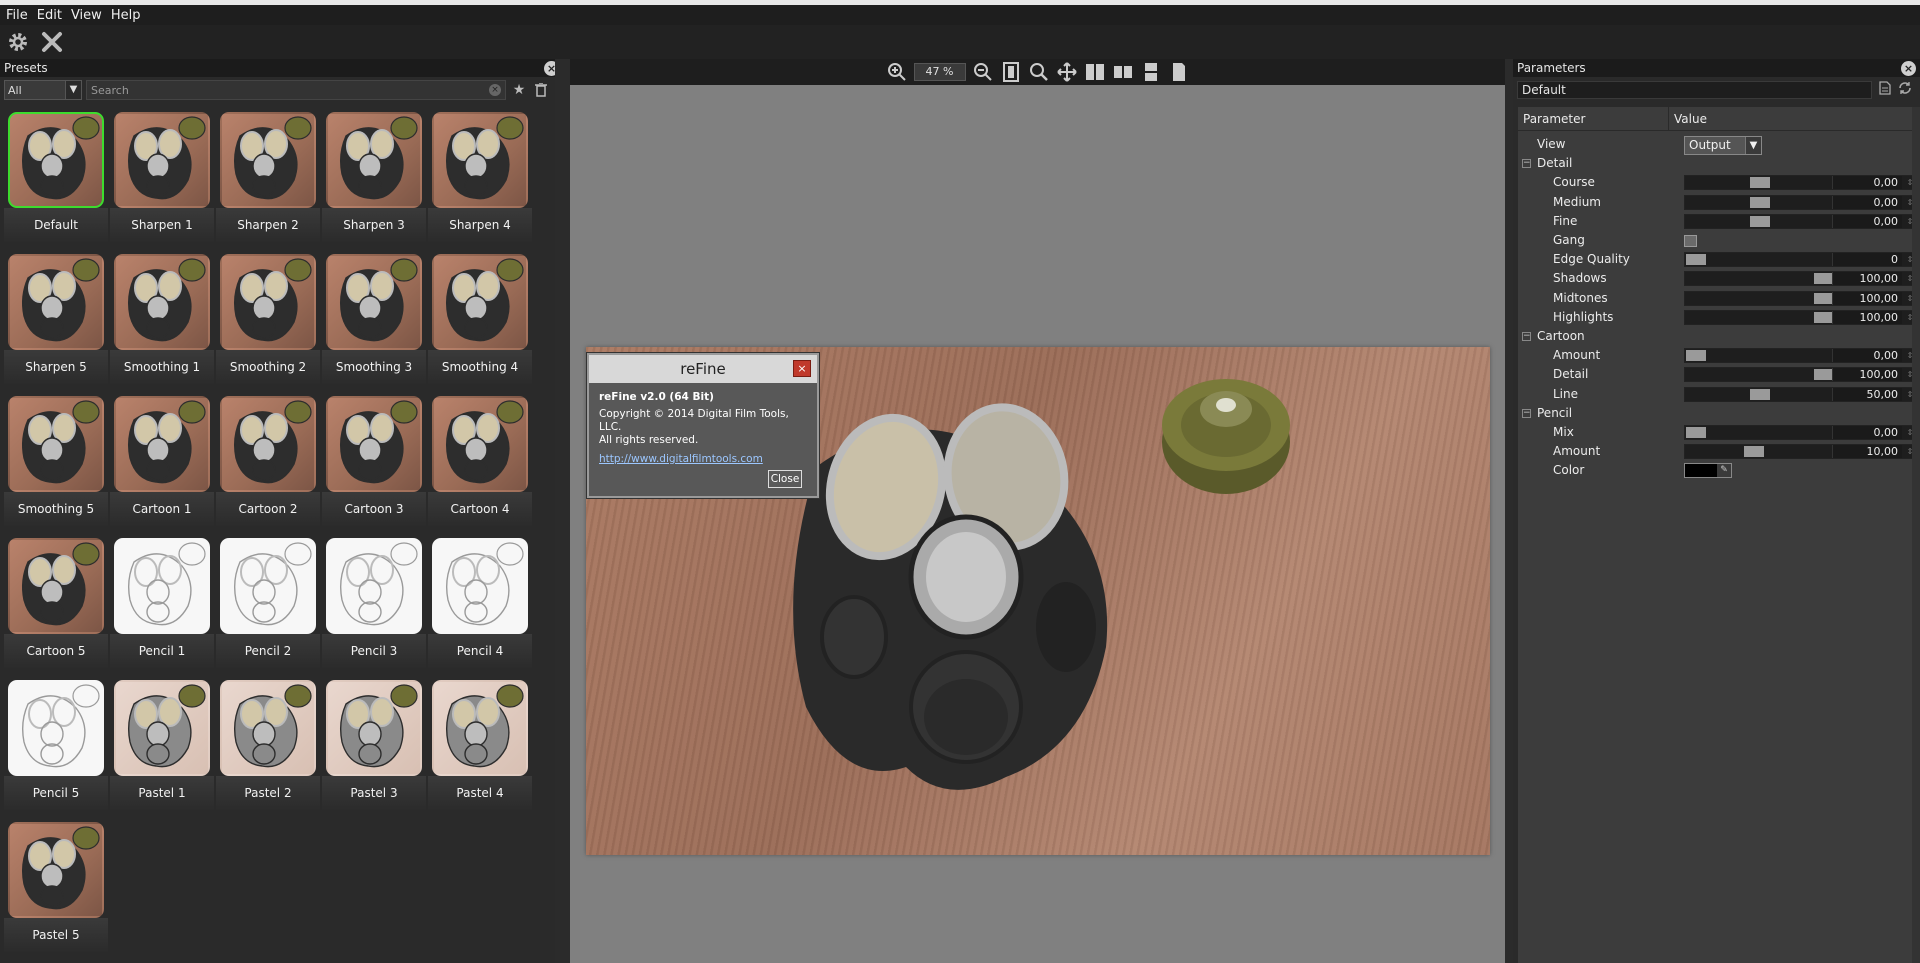 The image size is (1920, 963). I want to click on parameters-scrollbar, so click(1916, 535).